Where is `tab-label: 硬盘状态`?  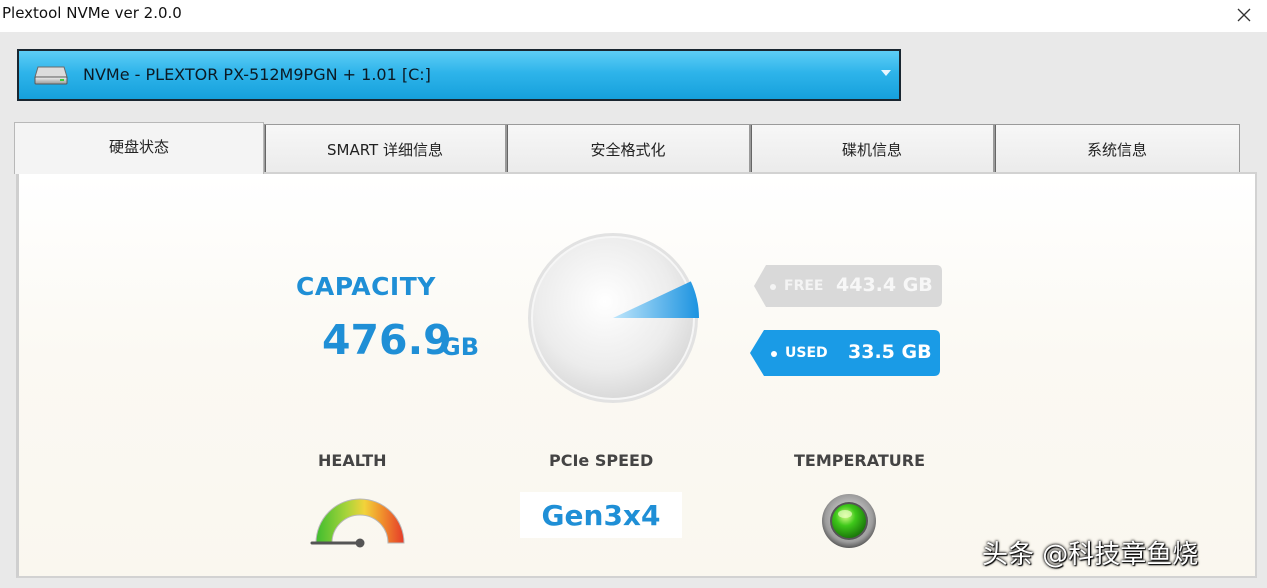 tab-label: 硬盘状态 is located at coordinates (138, 147).